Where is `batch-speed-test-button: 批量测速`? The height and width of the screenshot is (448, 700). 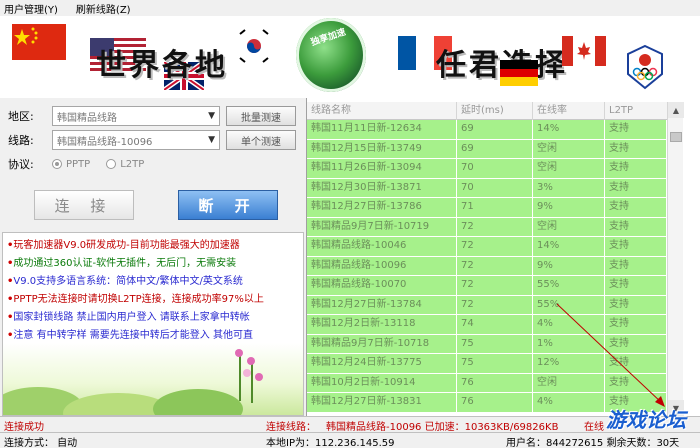 batch-speed-test-button: 批量测速 is located at coordinates (261, 116).